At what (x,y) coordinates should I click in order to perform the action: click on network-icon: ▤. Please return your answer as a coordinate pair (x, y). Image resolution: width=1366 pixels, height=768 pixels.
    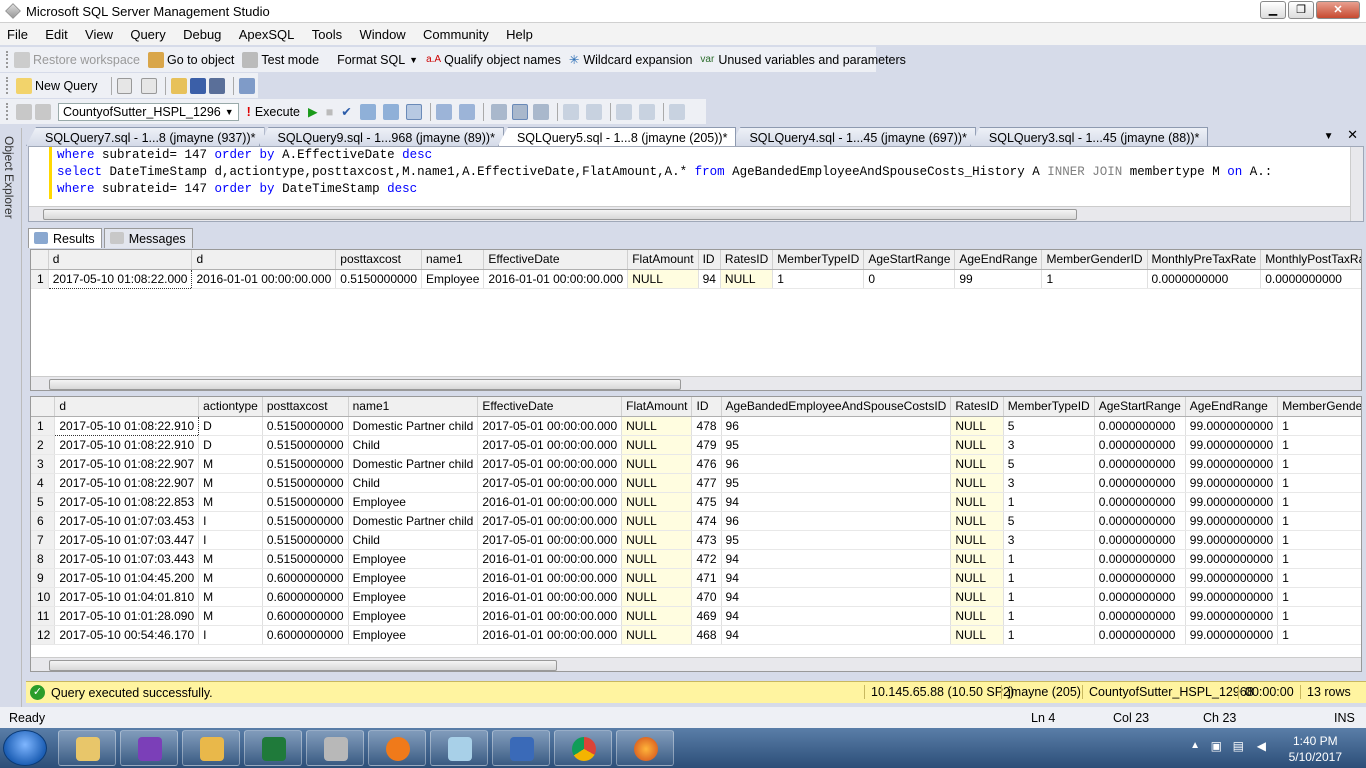
    Looking at the image, I should click on (1238, 746).